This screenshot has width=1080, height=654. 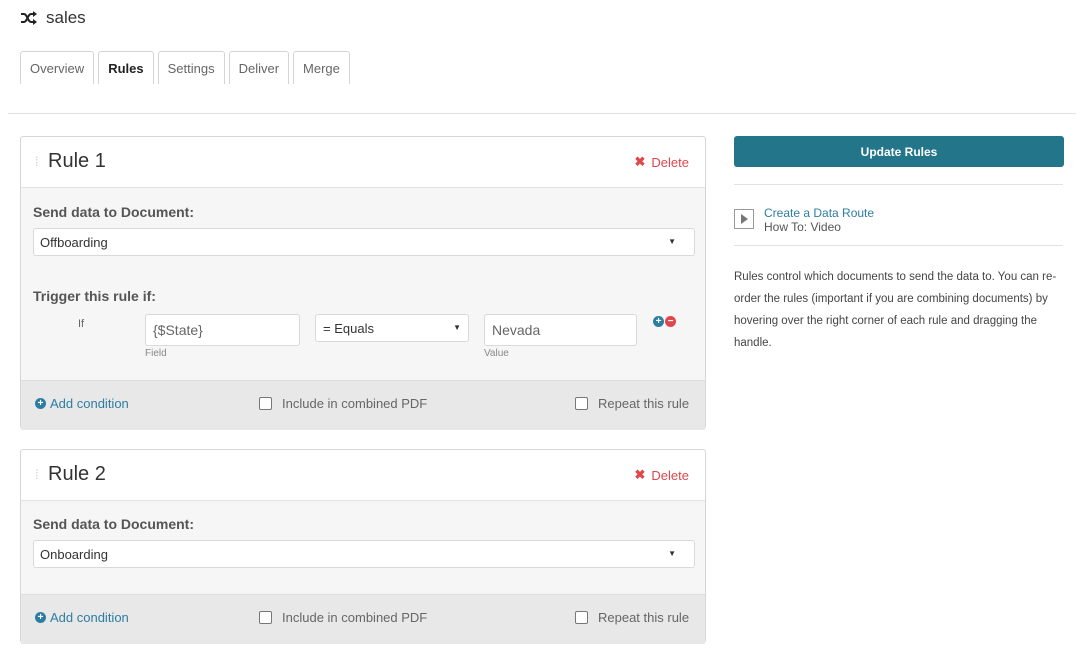 I want to click on document-select-value: Onboarding, so click(x=74, y=554).